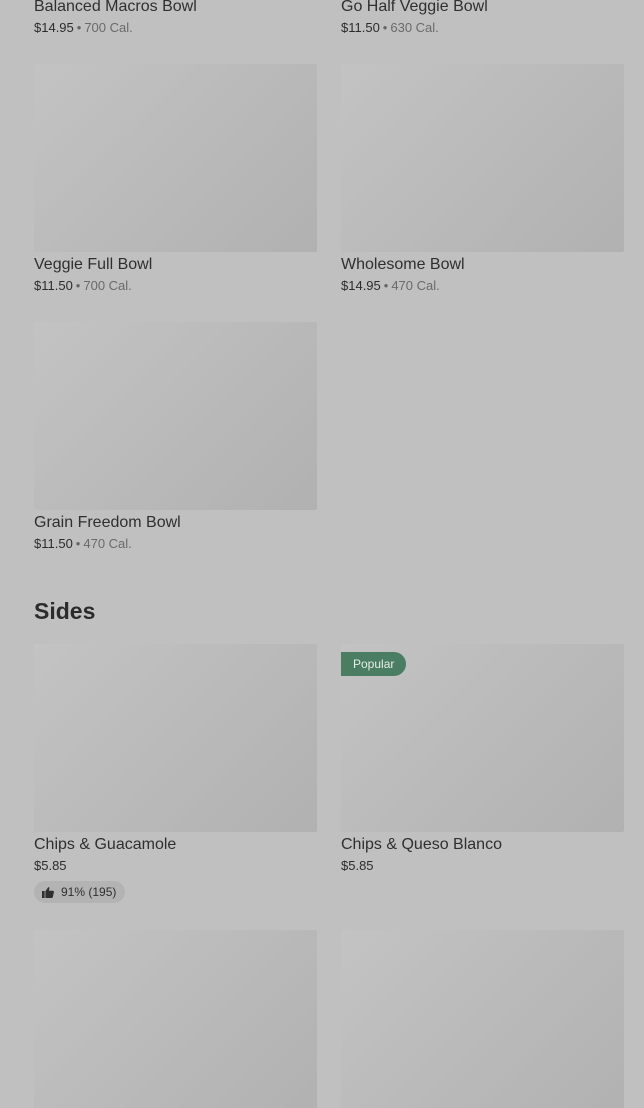 The width and height of the screenshot is (644, 1108). I want to click on menu-item-meta: $14.95 • 470 Cal., so click(482, 286).